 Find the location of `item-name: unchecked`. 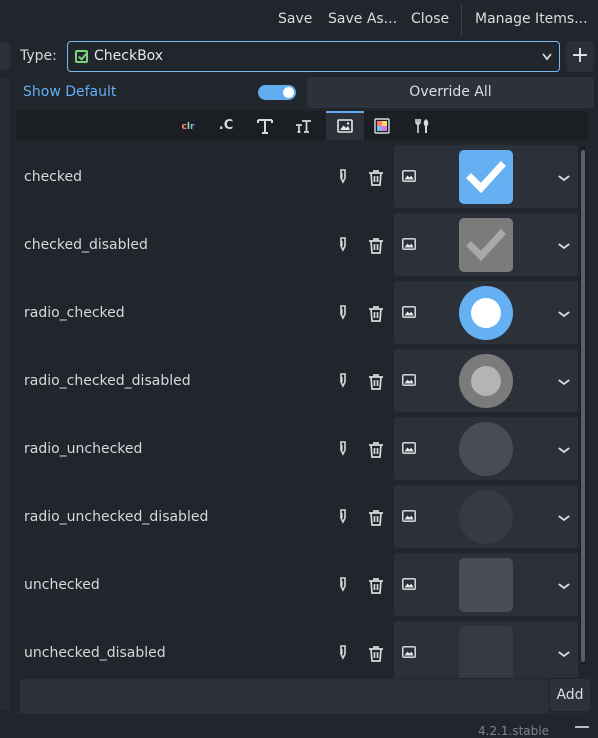

item-name: unchecked is located at coordinates (62, 585).